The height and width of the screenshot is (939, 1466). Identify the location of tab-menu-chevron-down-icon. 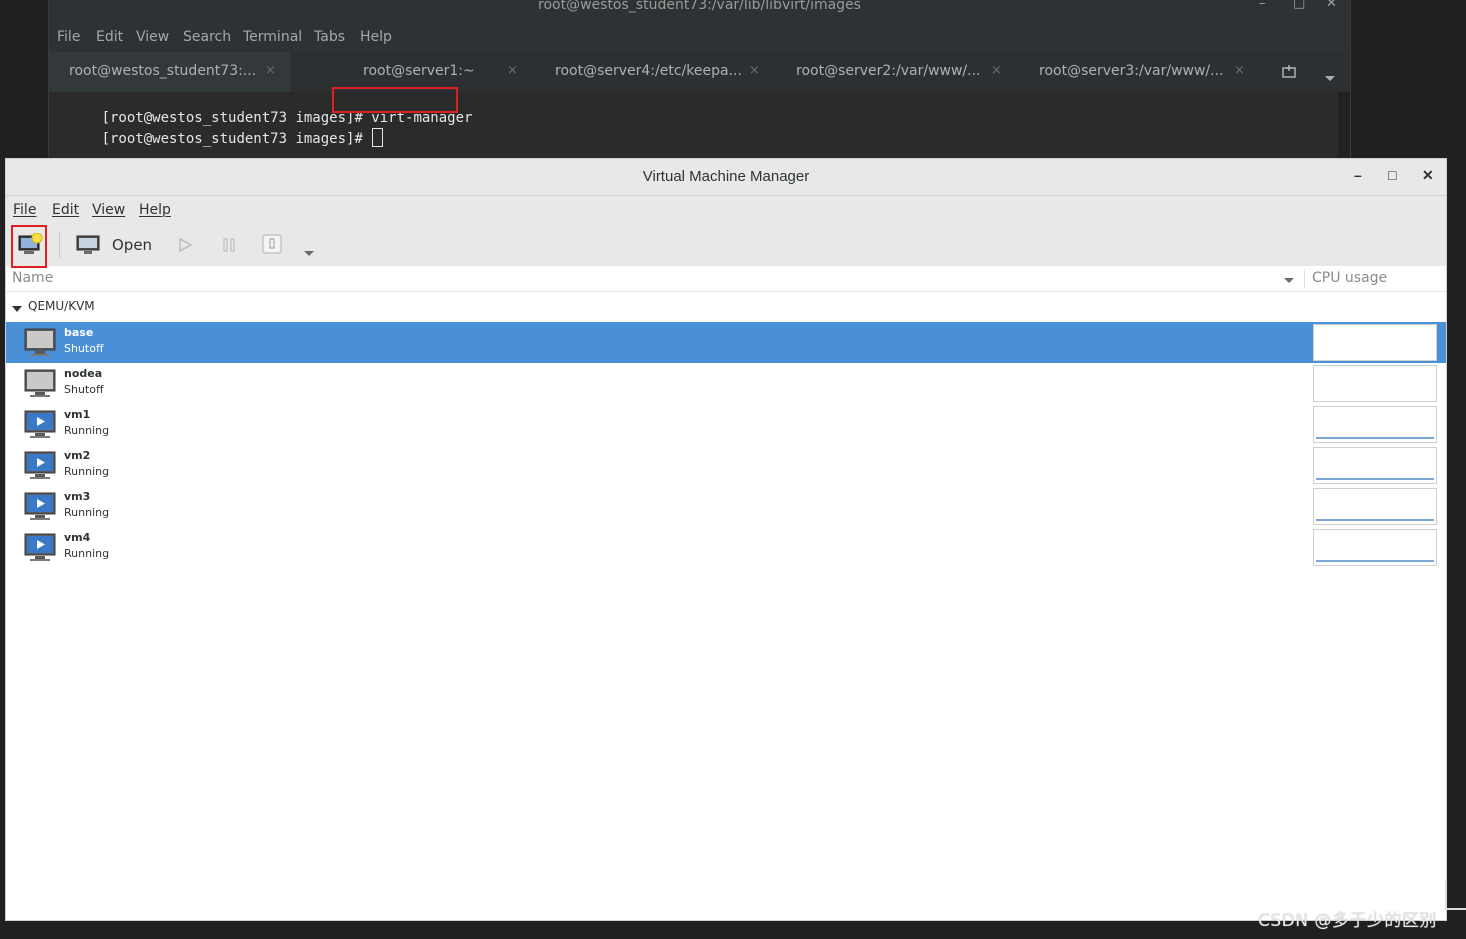
(1330, 77).